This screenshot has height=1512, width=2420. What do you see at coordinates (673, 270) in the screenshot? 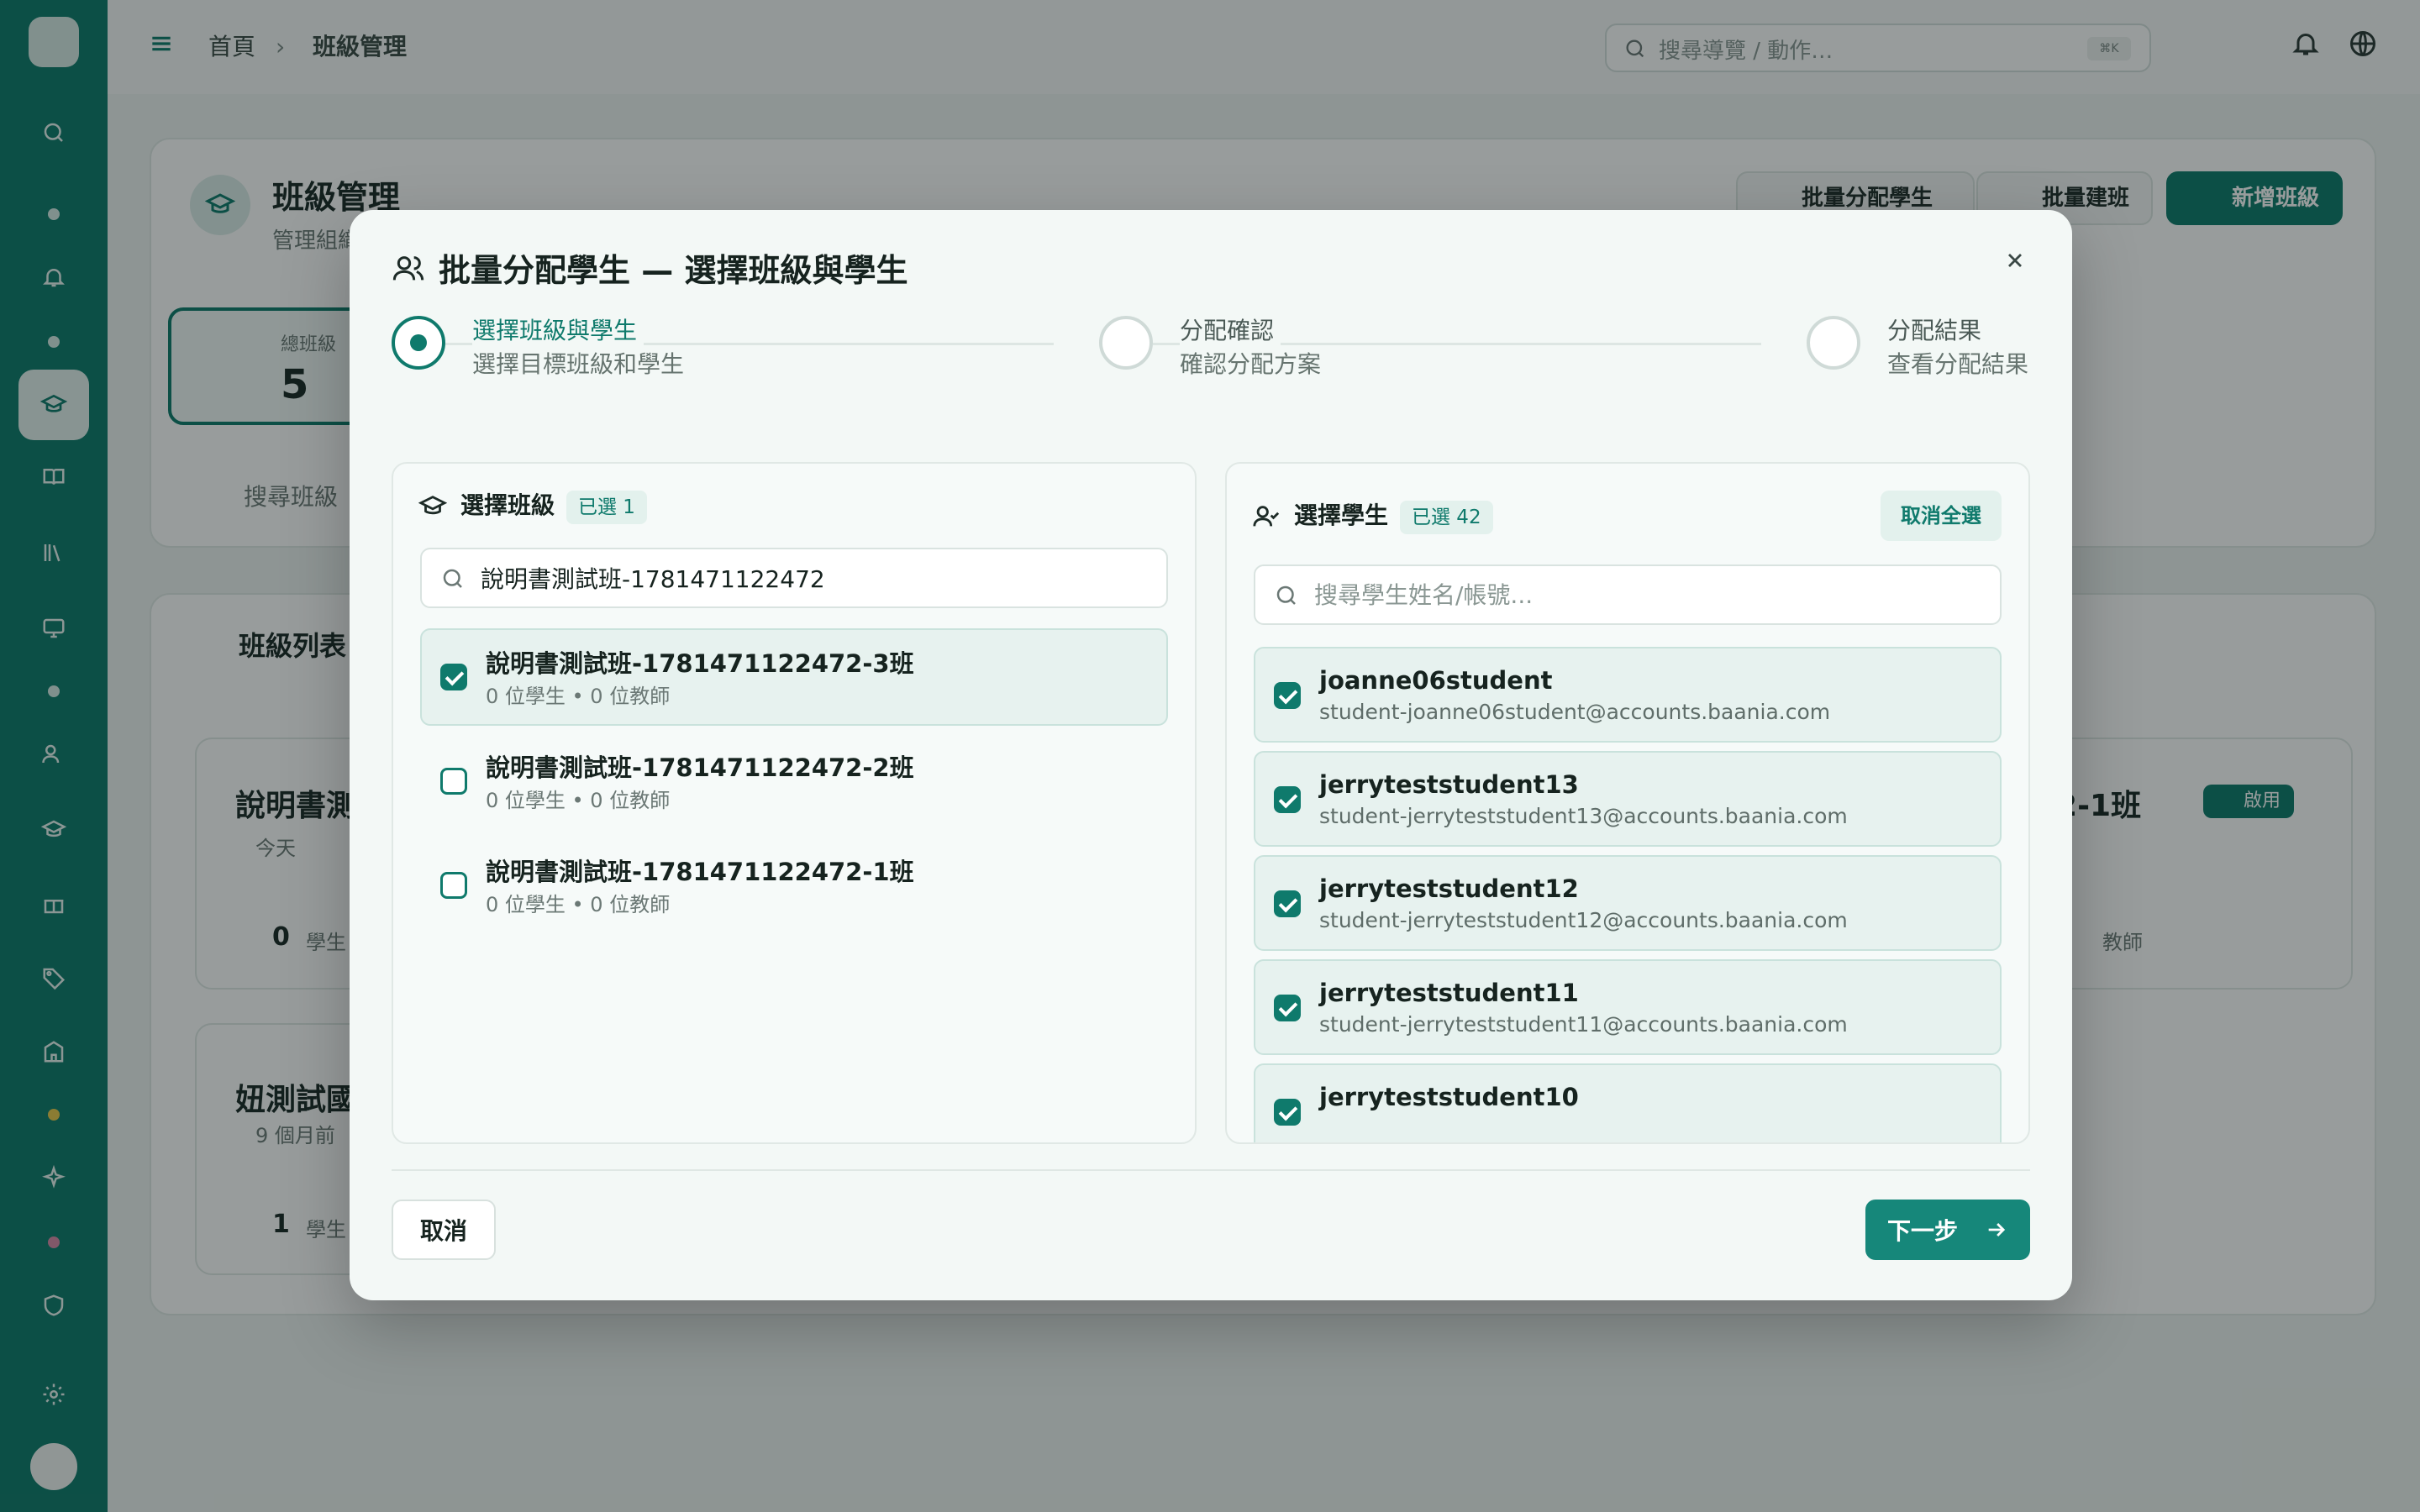
I see `modal-title: 批量分配學生 — 選擇班級與學生` at bounding box center [673, 270].